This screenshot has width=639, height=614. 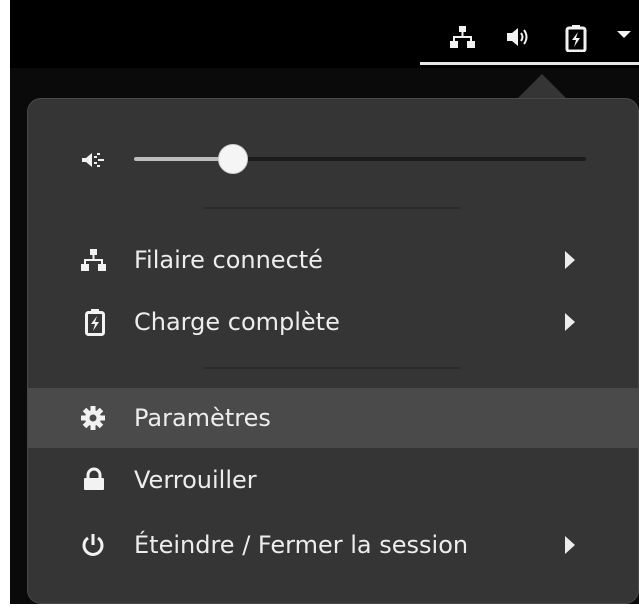 I want to click on menu-item-label: Paramètres, so click(x=202, y=418).